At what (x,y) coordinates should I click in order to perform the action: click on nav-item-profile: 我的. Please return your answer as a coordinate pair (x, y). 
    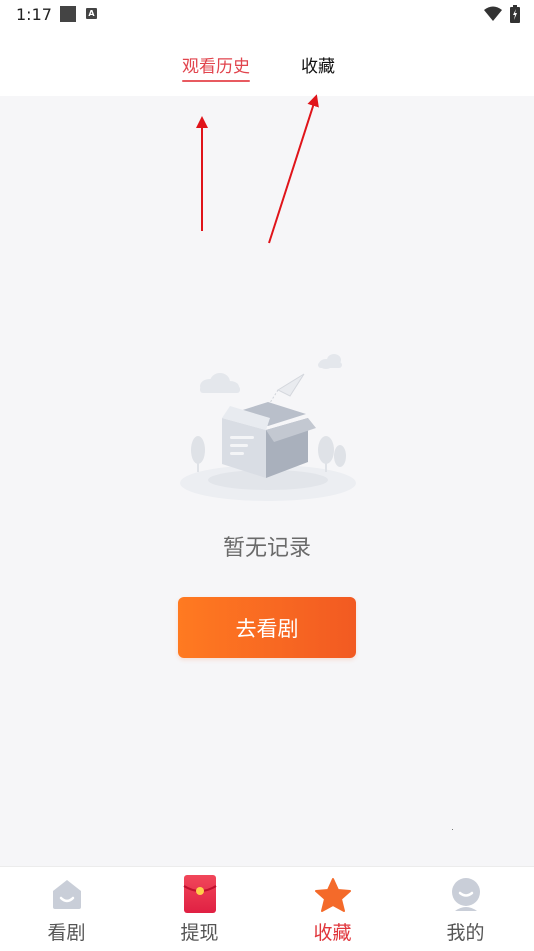
    Looking at the image, I should click on (465, 909).